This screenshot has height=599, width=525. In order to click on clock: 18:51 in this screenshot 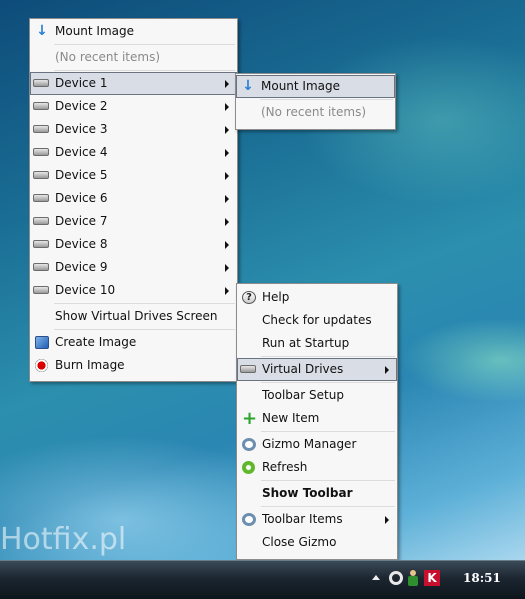, I will do `click(482, 578)`.